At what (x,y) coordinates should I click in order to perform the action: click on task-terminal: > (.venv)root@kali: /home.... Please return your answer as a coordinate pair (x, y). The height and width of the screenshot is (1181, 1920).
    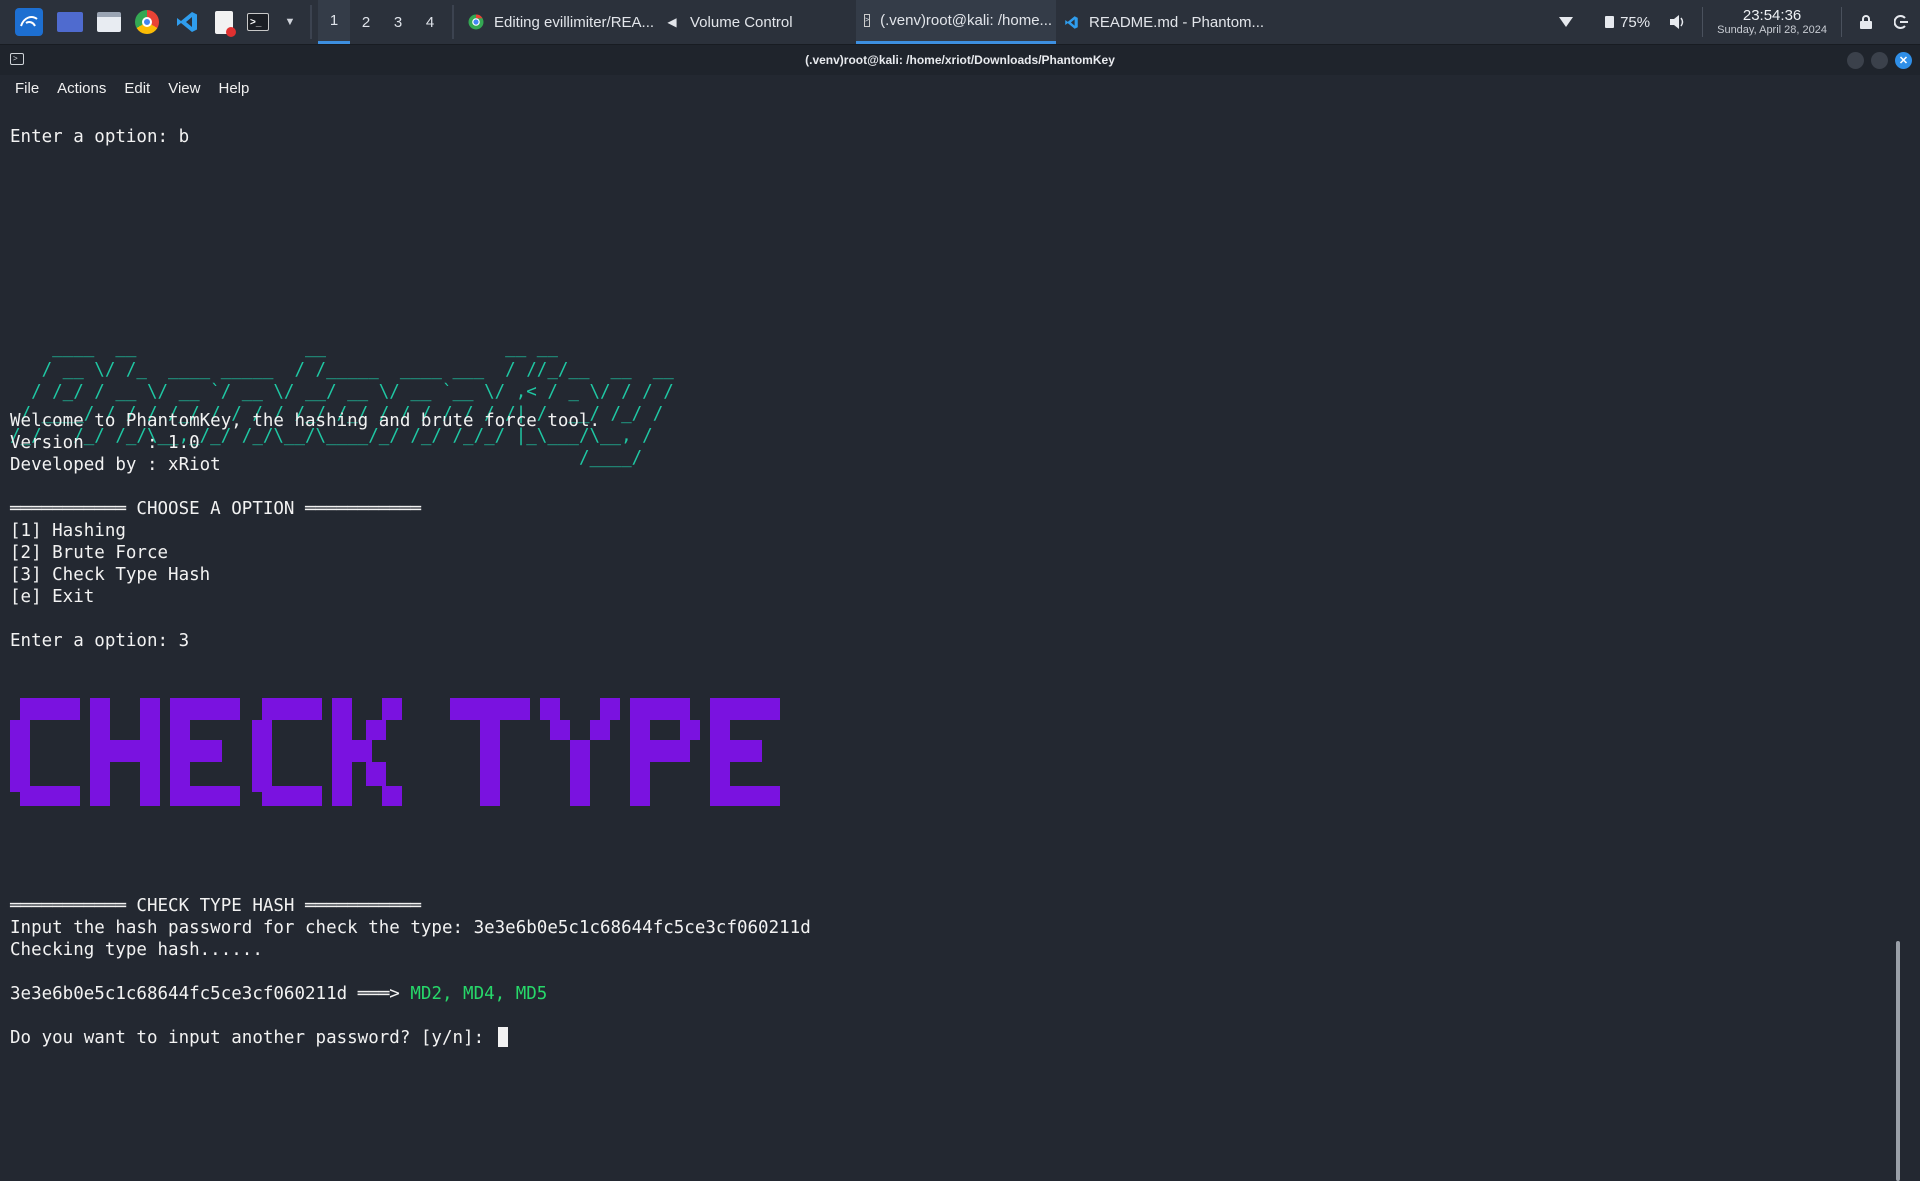
    Looking at the image, I should click on (956, 22).